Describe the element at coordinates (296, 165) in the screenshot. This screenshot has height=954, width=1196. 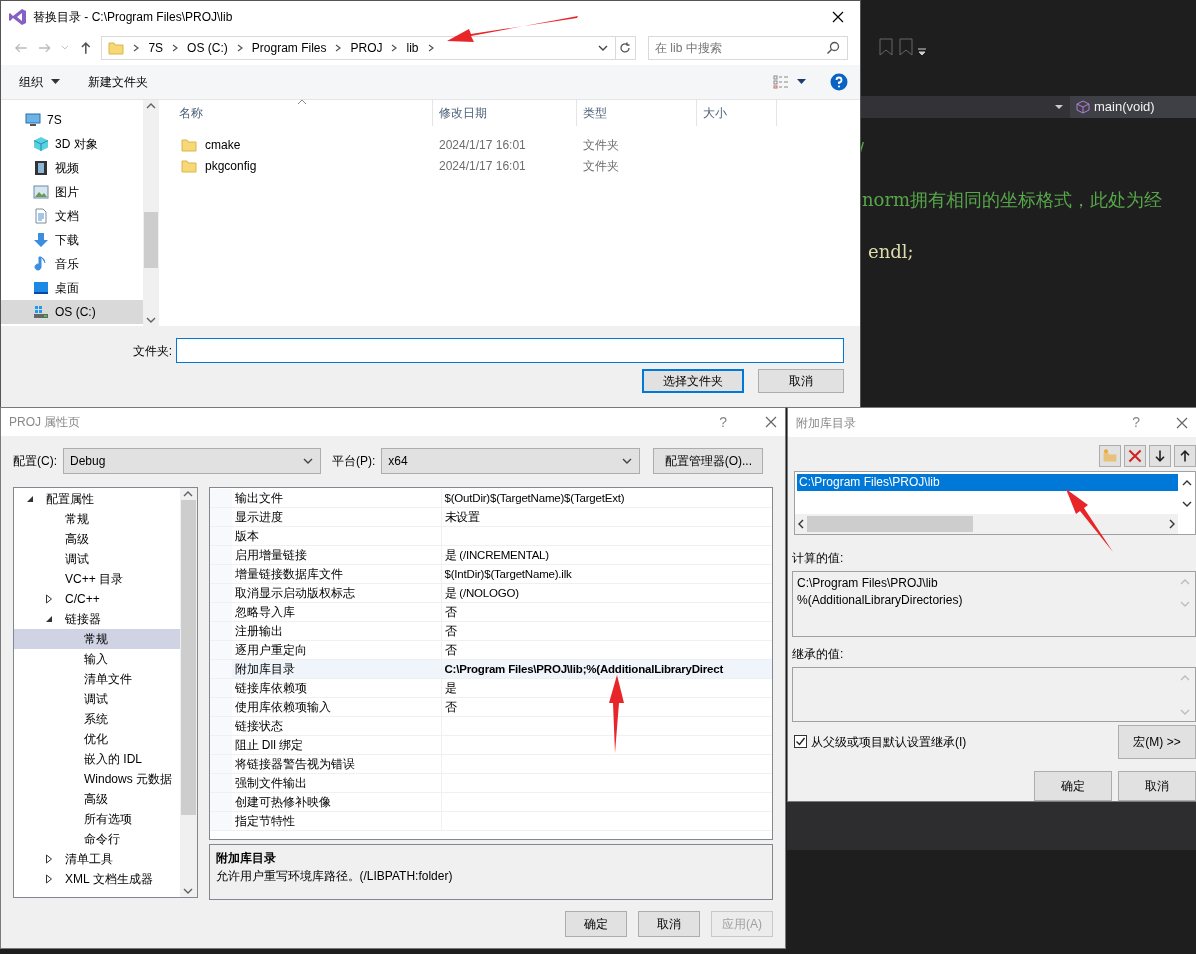
I see `file-name: pkgconfig` at that location.